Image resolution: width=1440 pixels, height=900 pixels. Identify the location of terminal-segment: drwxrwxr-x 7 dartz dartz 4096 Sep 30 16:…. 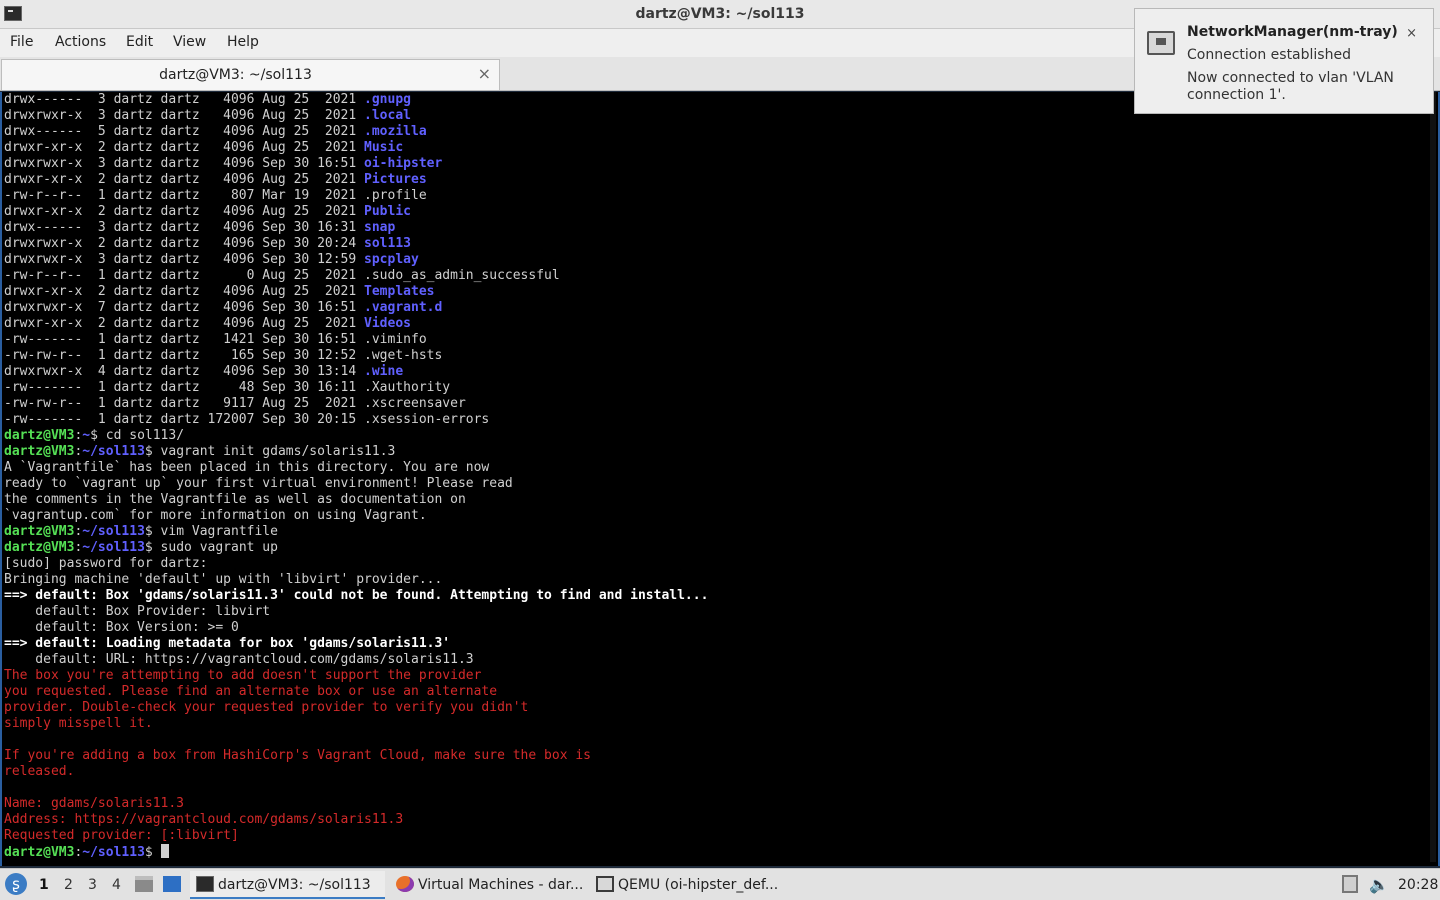
(184, 307).